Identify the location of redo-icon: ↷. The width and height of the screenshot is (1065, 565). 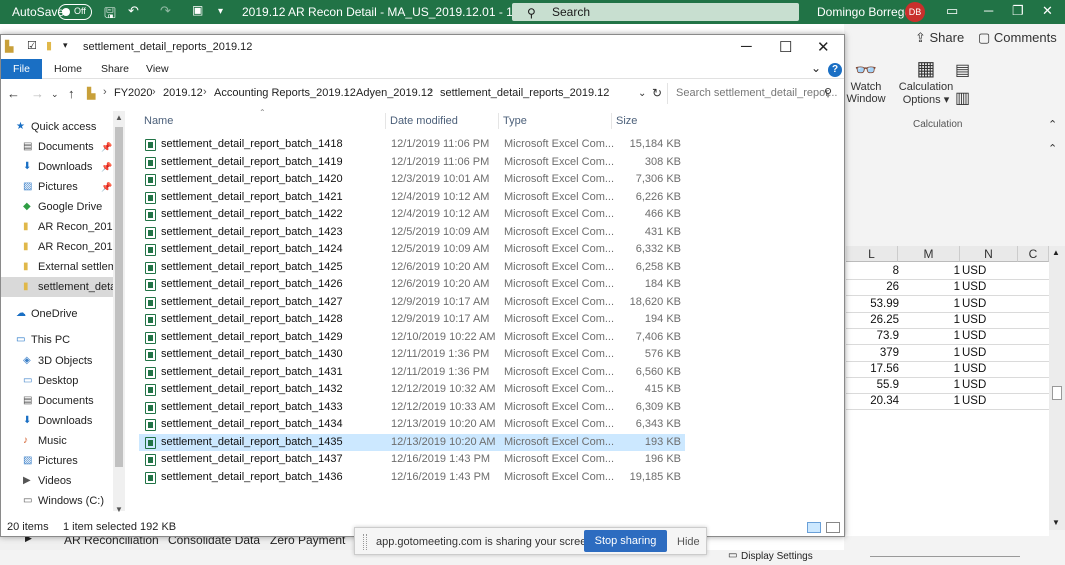
(165, 11).